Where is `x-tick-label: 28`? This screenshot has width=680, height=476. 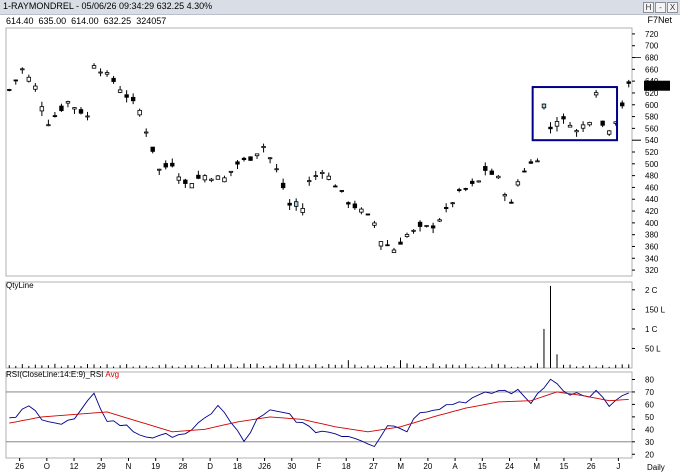
x-tick-label: 28 is located at coordinates (182, 466).